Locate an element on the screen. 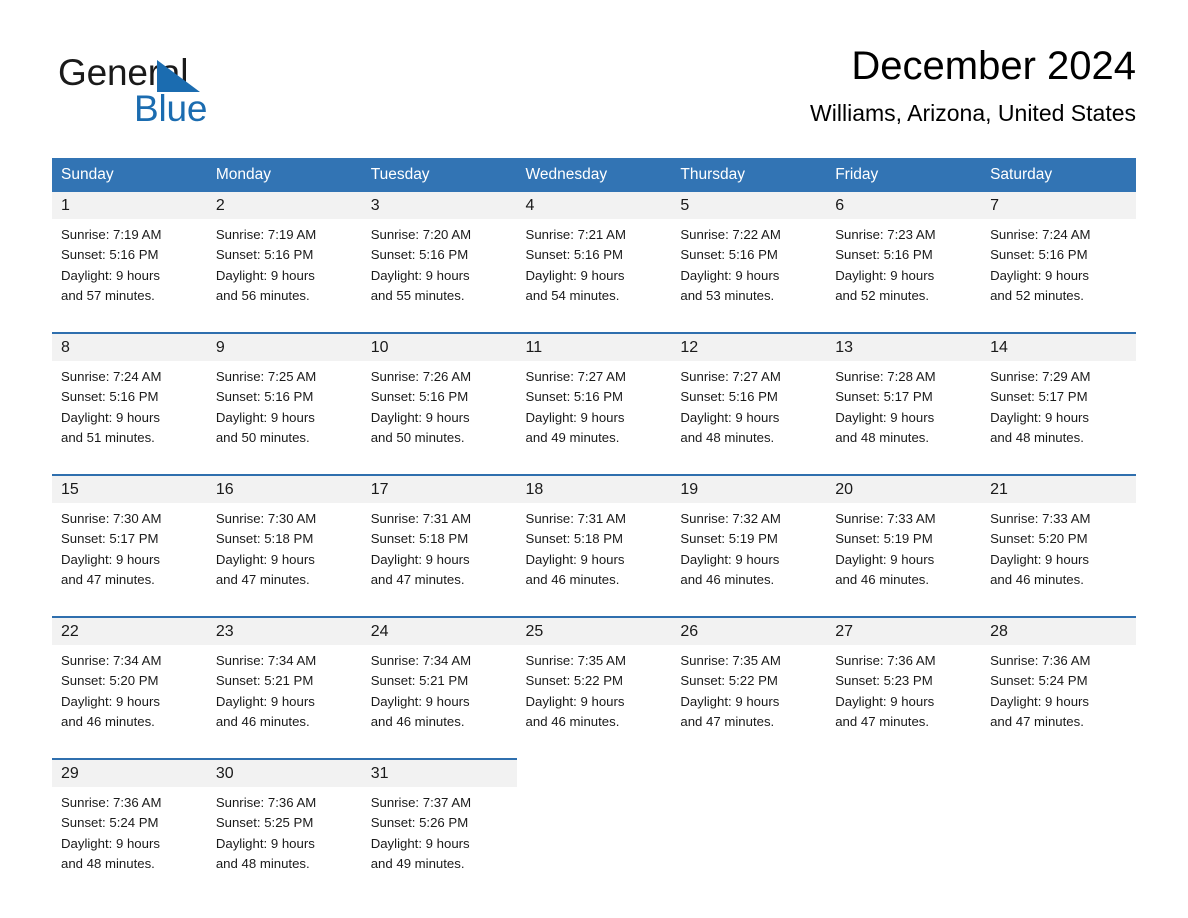 This screenshot has height=918, width=1188. day-number-cell: 13 is located at coordinates (904, 346).